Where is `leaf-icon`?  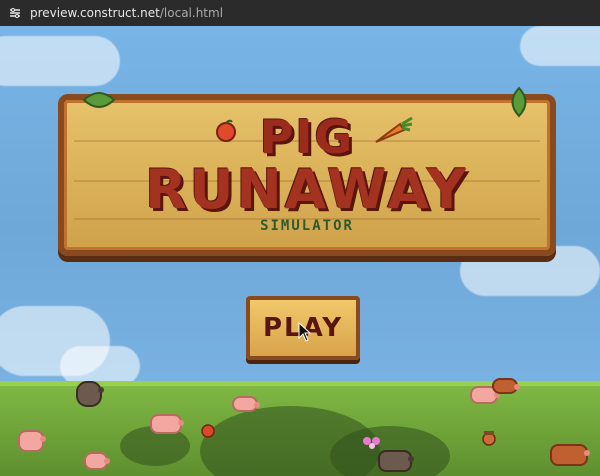
leaf-icon is located at coordinates (99, 100).